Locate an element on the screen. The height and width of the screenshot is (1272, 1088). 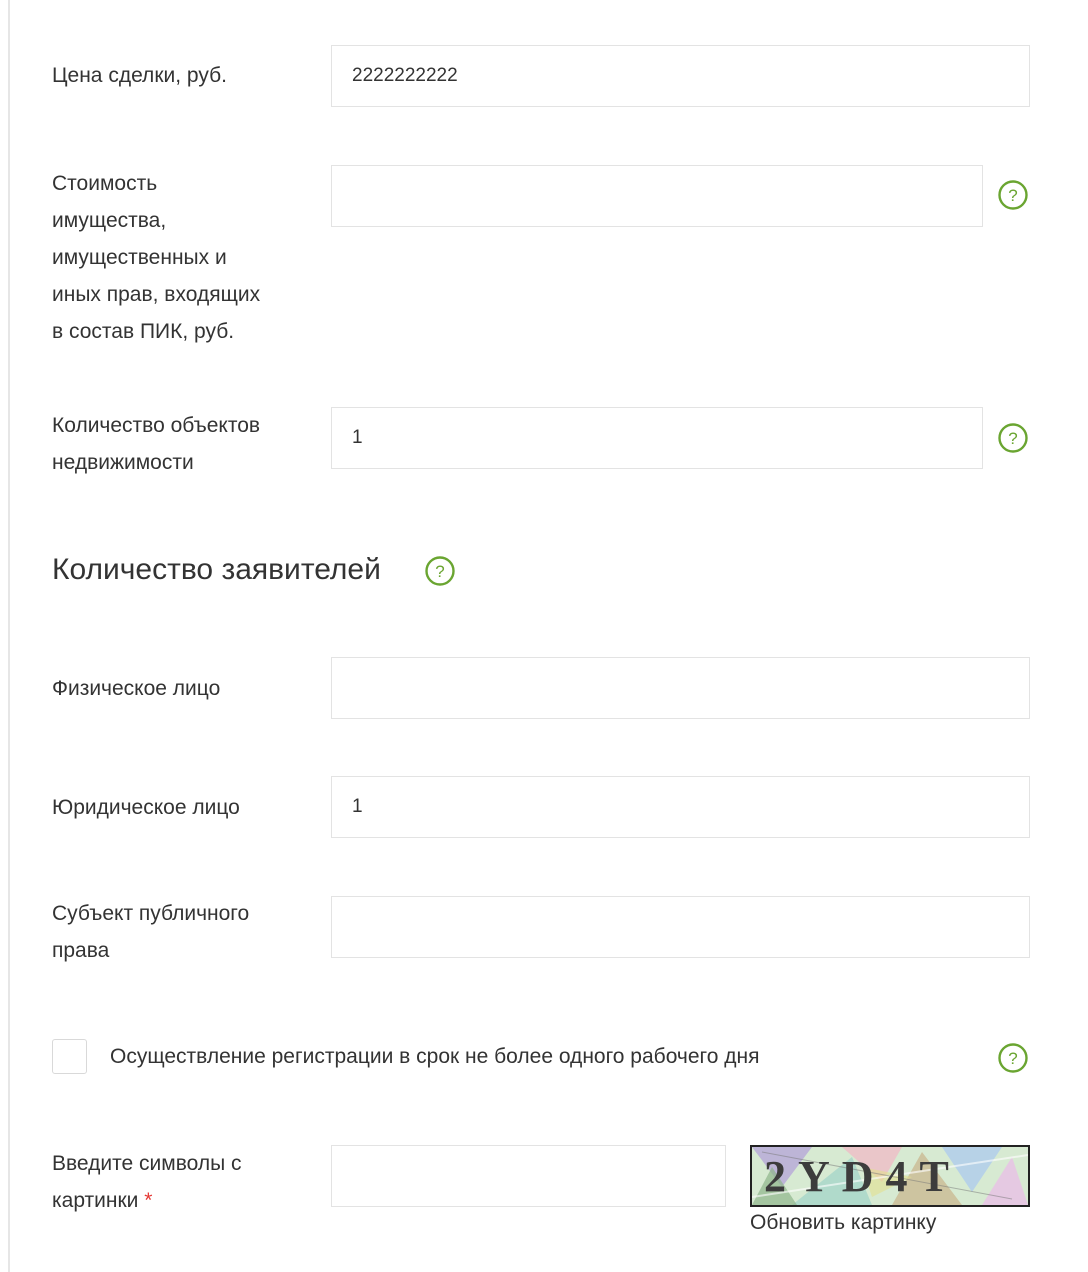
property-value-label-line: Стоимость is located at coordinates (105, 183).